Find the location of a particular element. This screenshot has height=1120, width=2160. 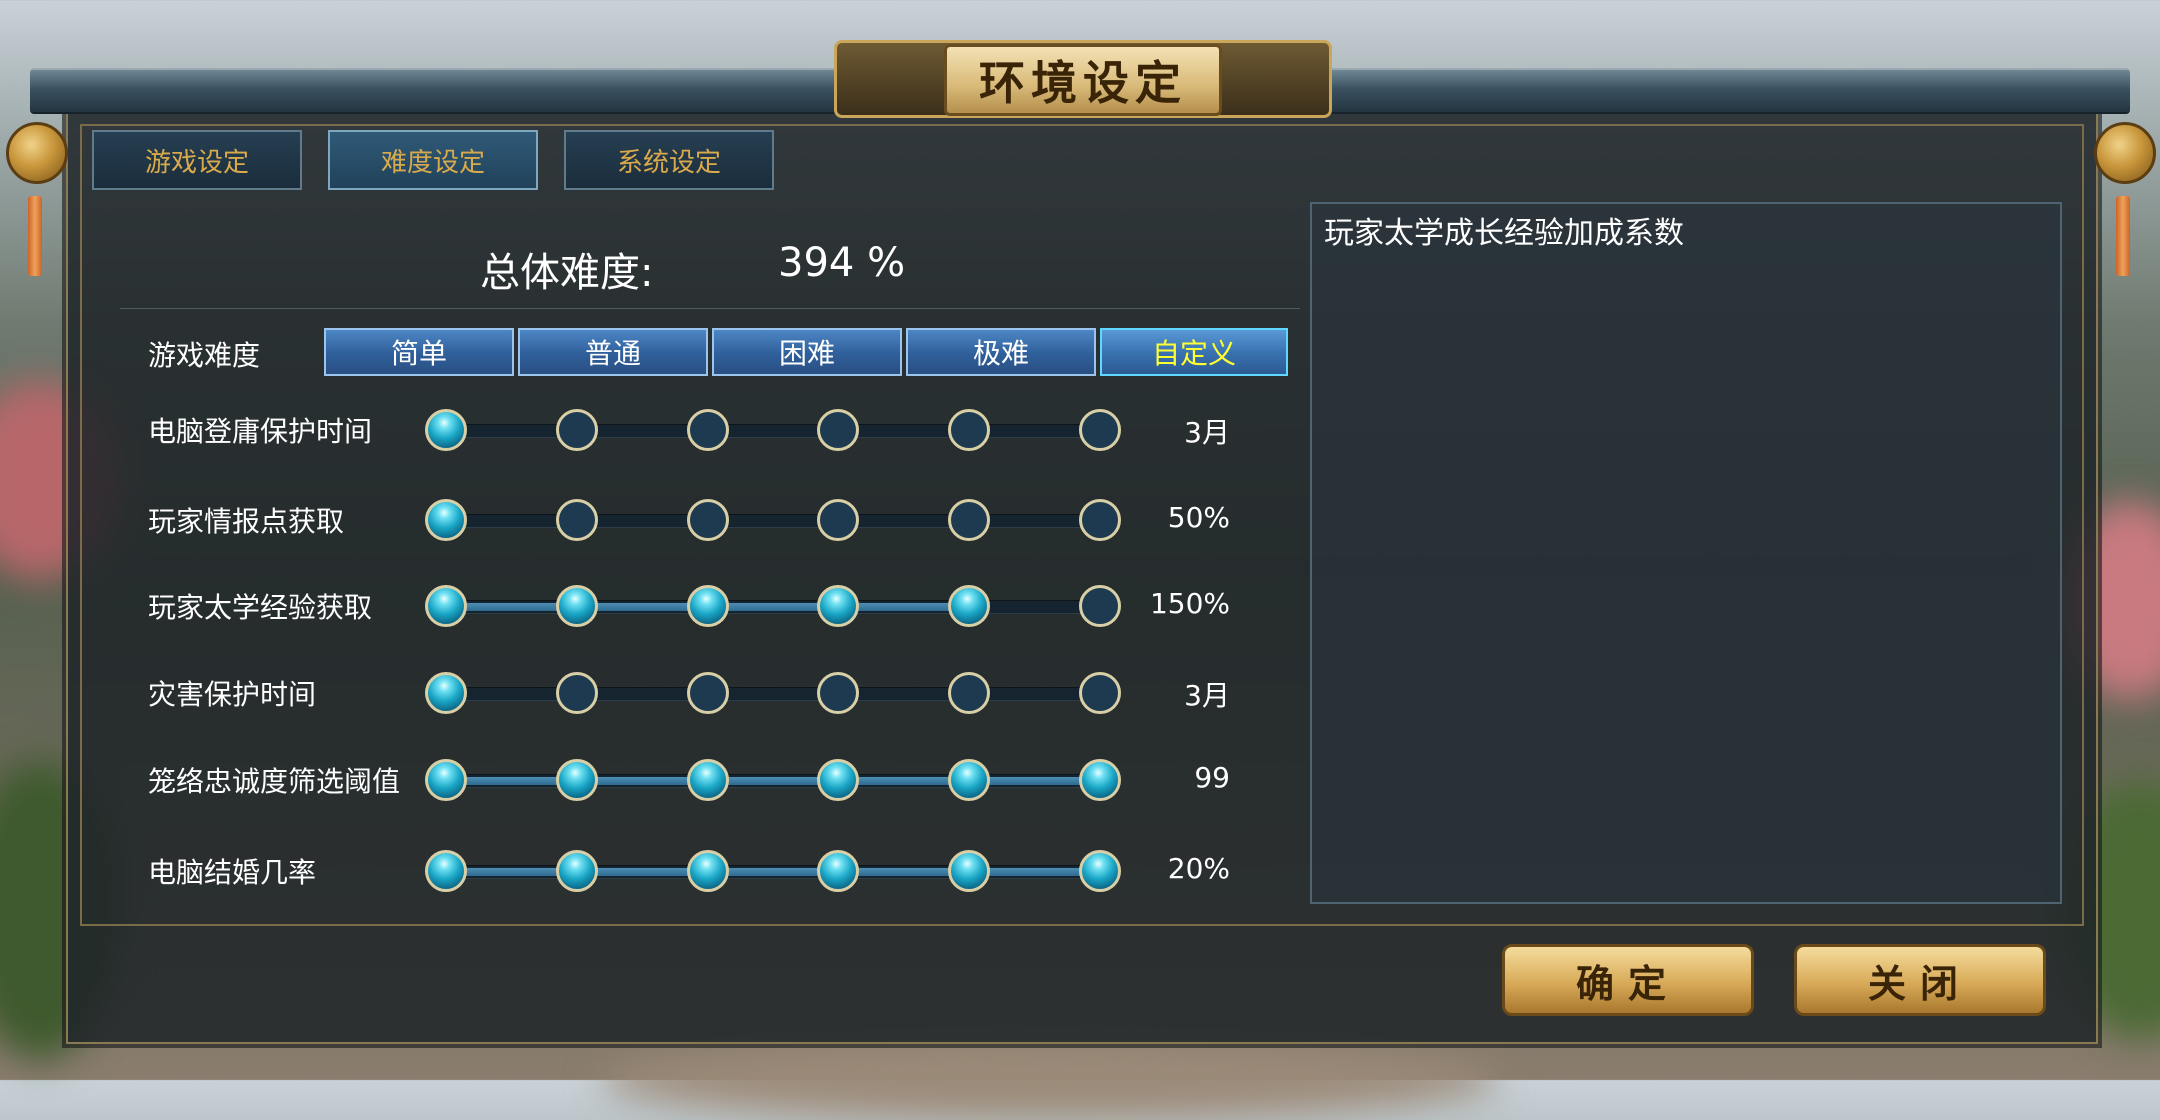

setting-value: 20% is located at coordinates (1198, 868).